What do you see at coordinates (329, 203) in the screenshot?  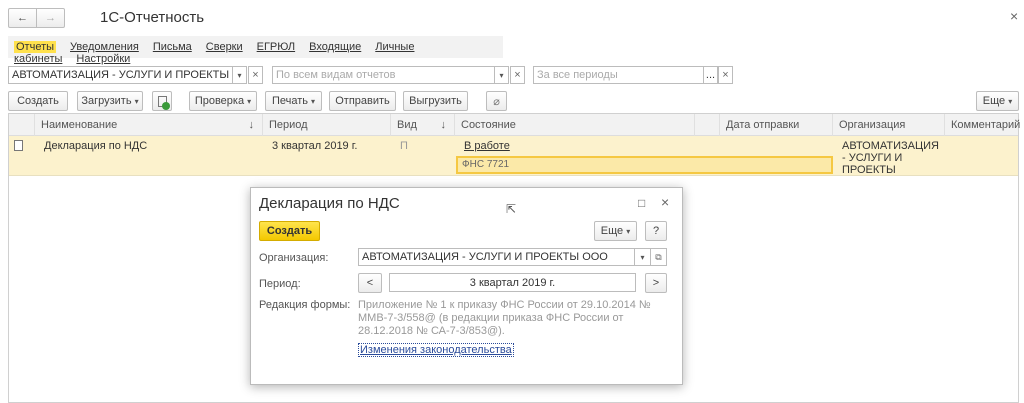 I see `dialog-title: Декларация по НДС` at bounding box center [329, 203].